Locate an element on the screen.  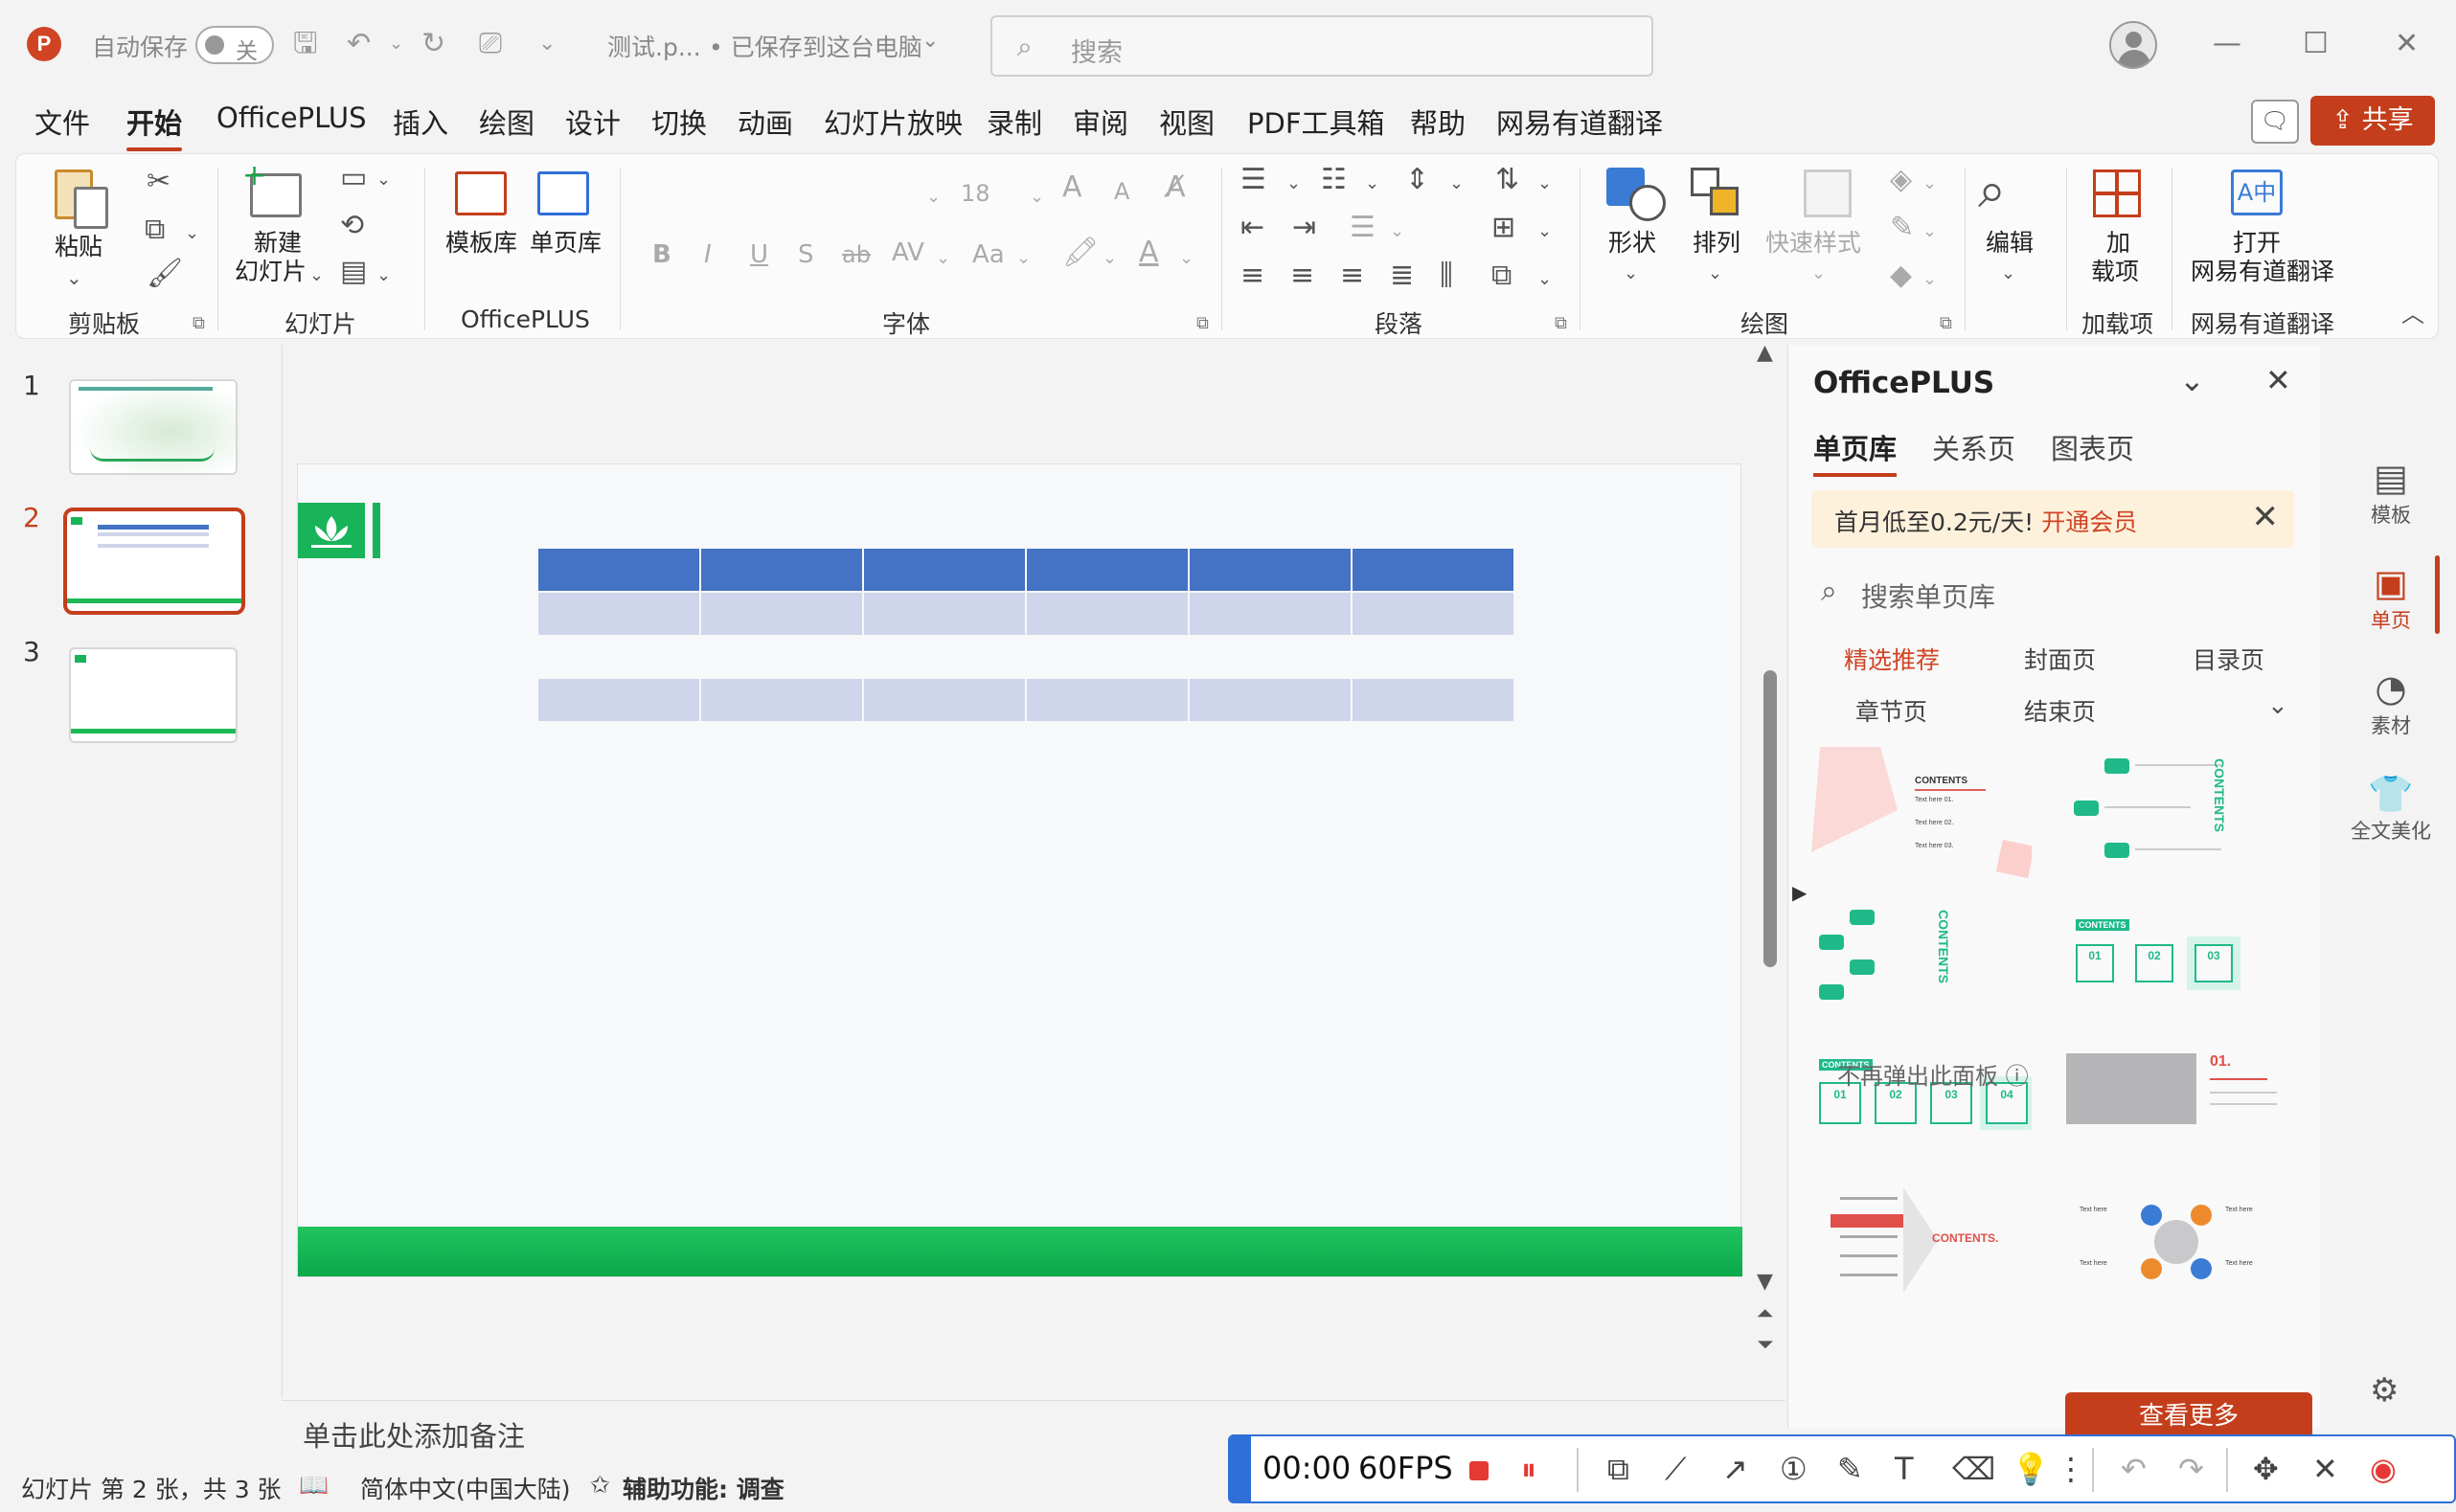
tab-review: 审阅 is located at coordinates (1101, 122).